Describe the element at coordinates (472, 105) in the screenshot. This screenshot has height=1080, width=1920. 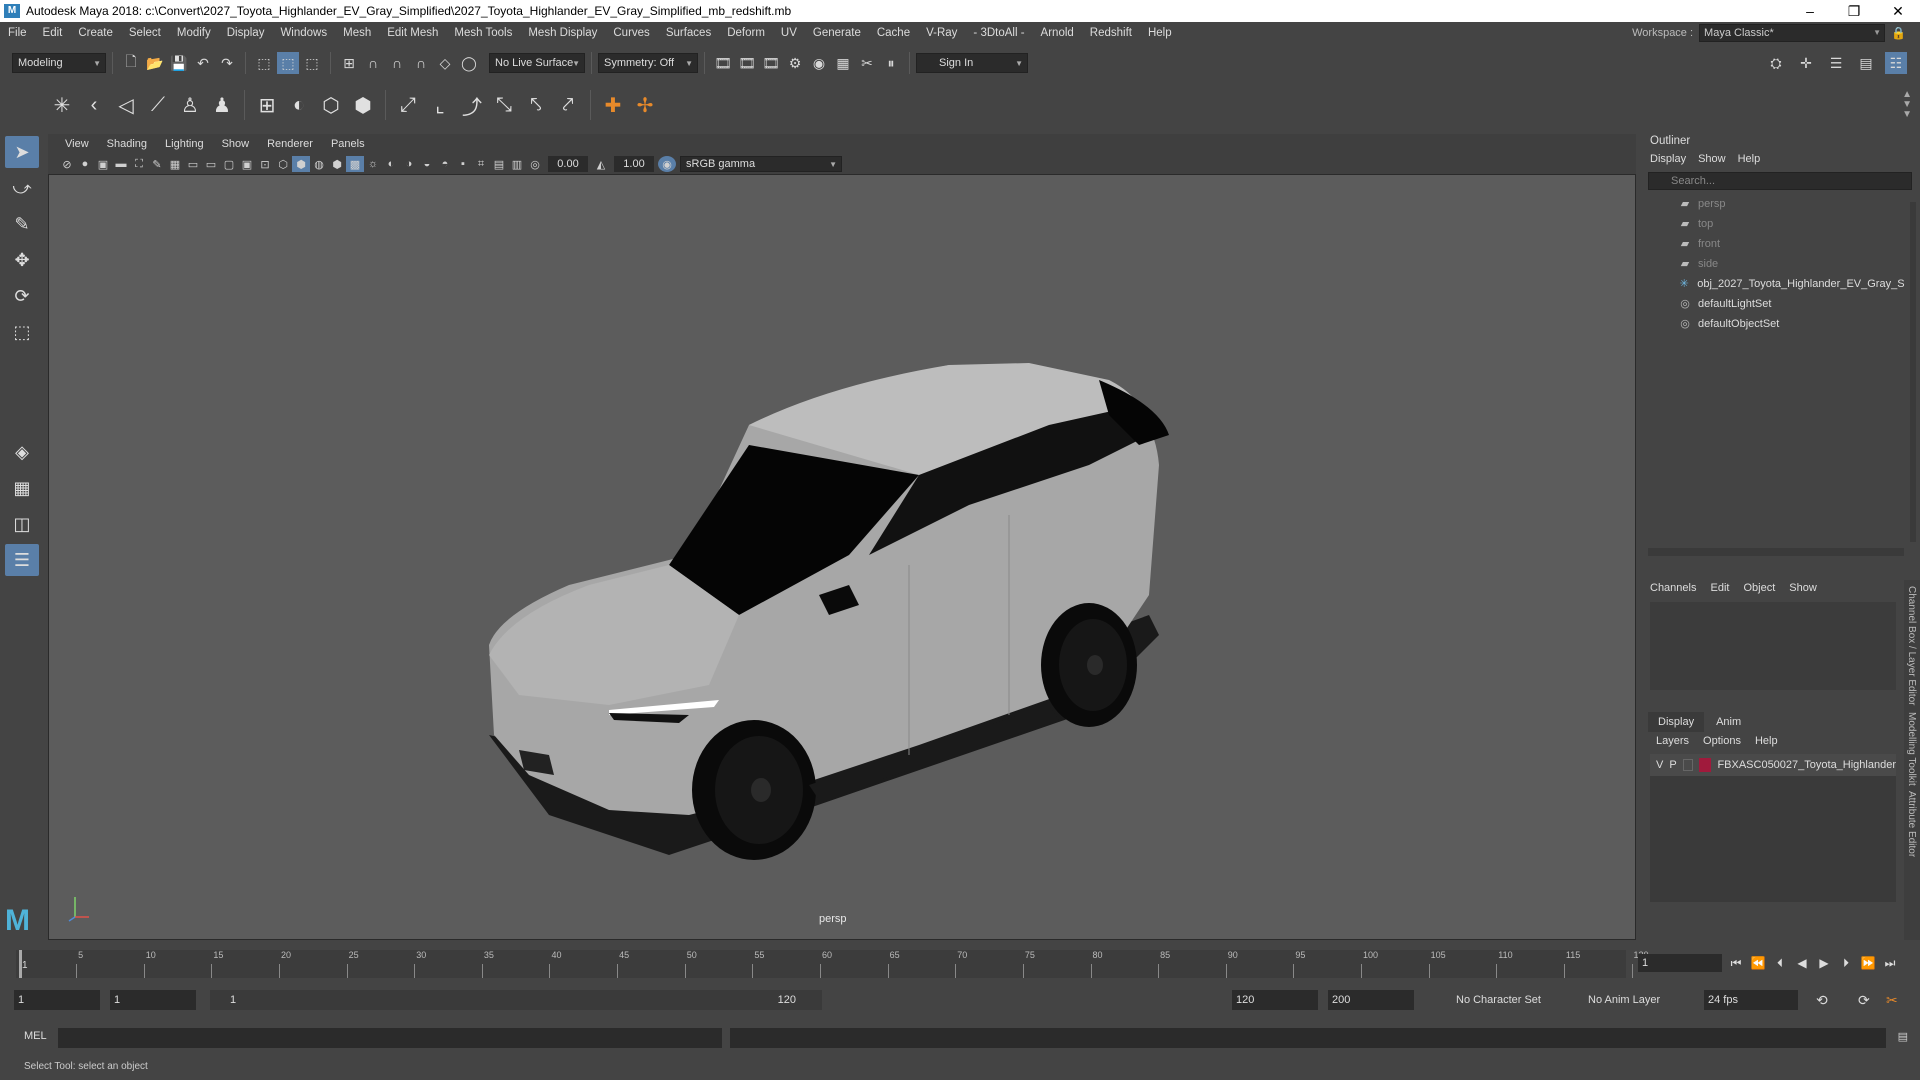
I see `bend-icon: ⤴` at that location.